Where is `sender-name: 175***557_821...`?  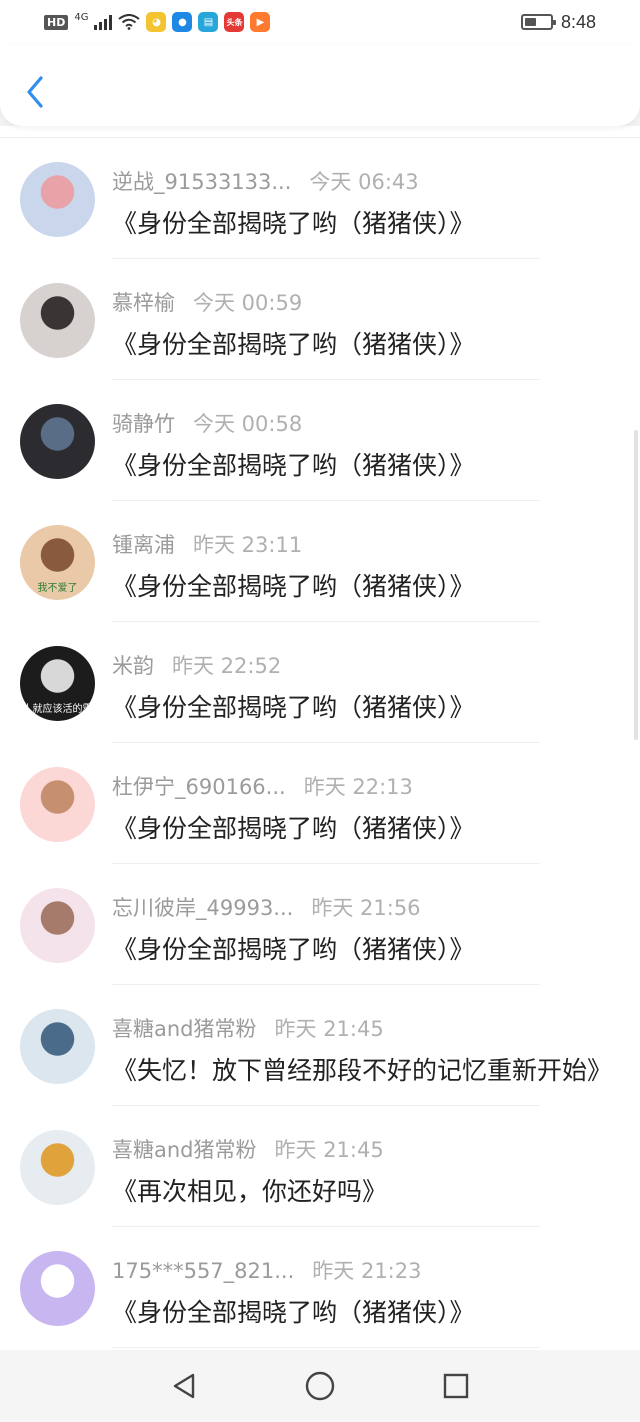
sender-name: 175***557_821... is located at coordinates (203, 1271).